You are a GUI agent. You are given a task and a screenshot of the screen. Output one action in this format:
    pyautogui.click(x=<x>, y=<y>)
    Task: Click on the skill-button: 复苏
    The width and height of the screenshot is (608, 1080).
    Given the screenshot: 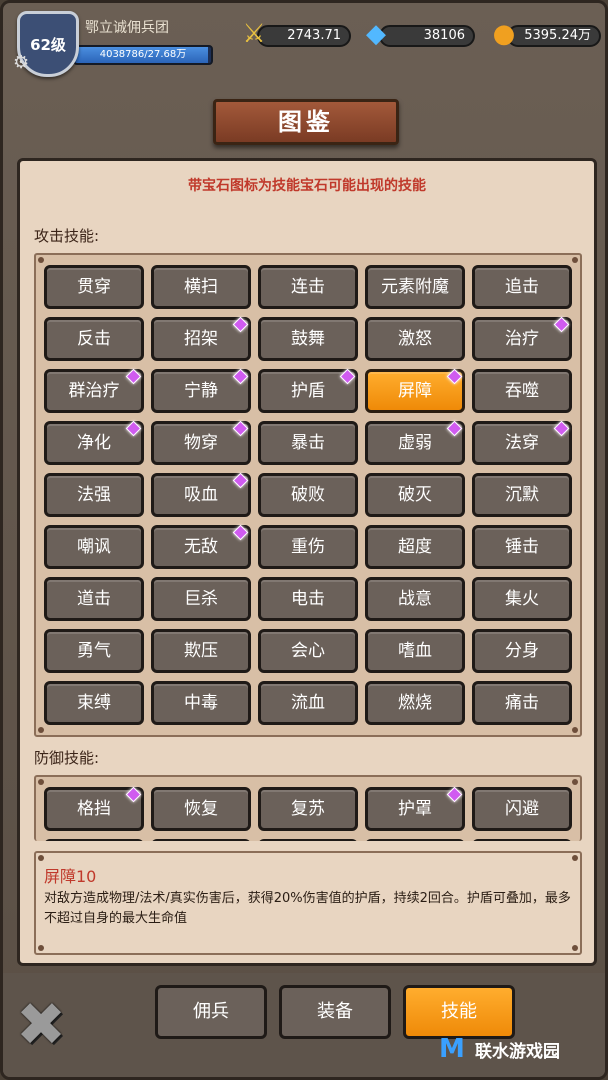 What is the action you would take?
    pyautogui.click(x=308, y=809)
    